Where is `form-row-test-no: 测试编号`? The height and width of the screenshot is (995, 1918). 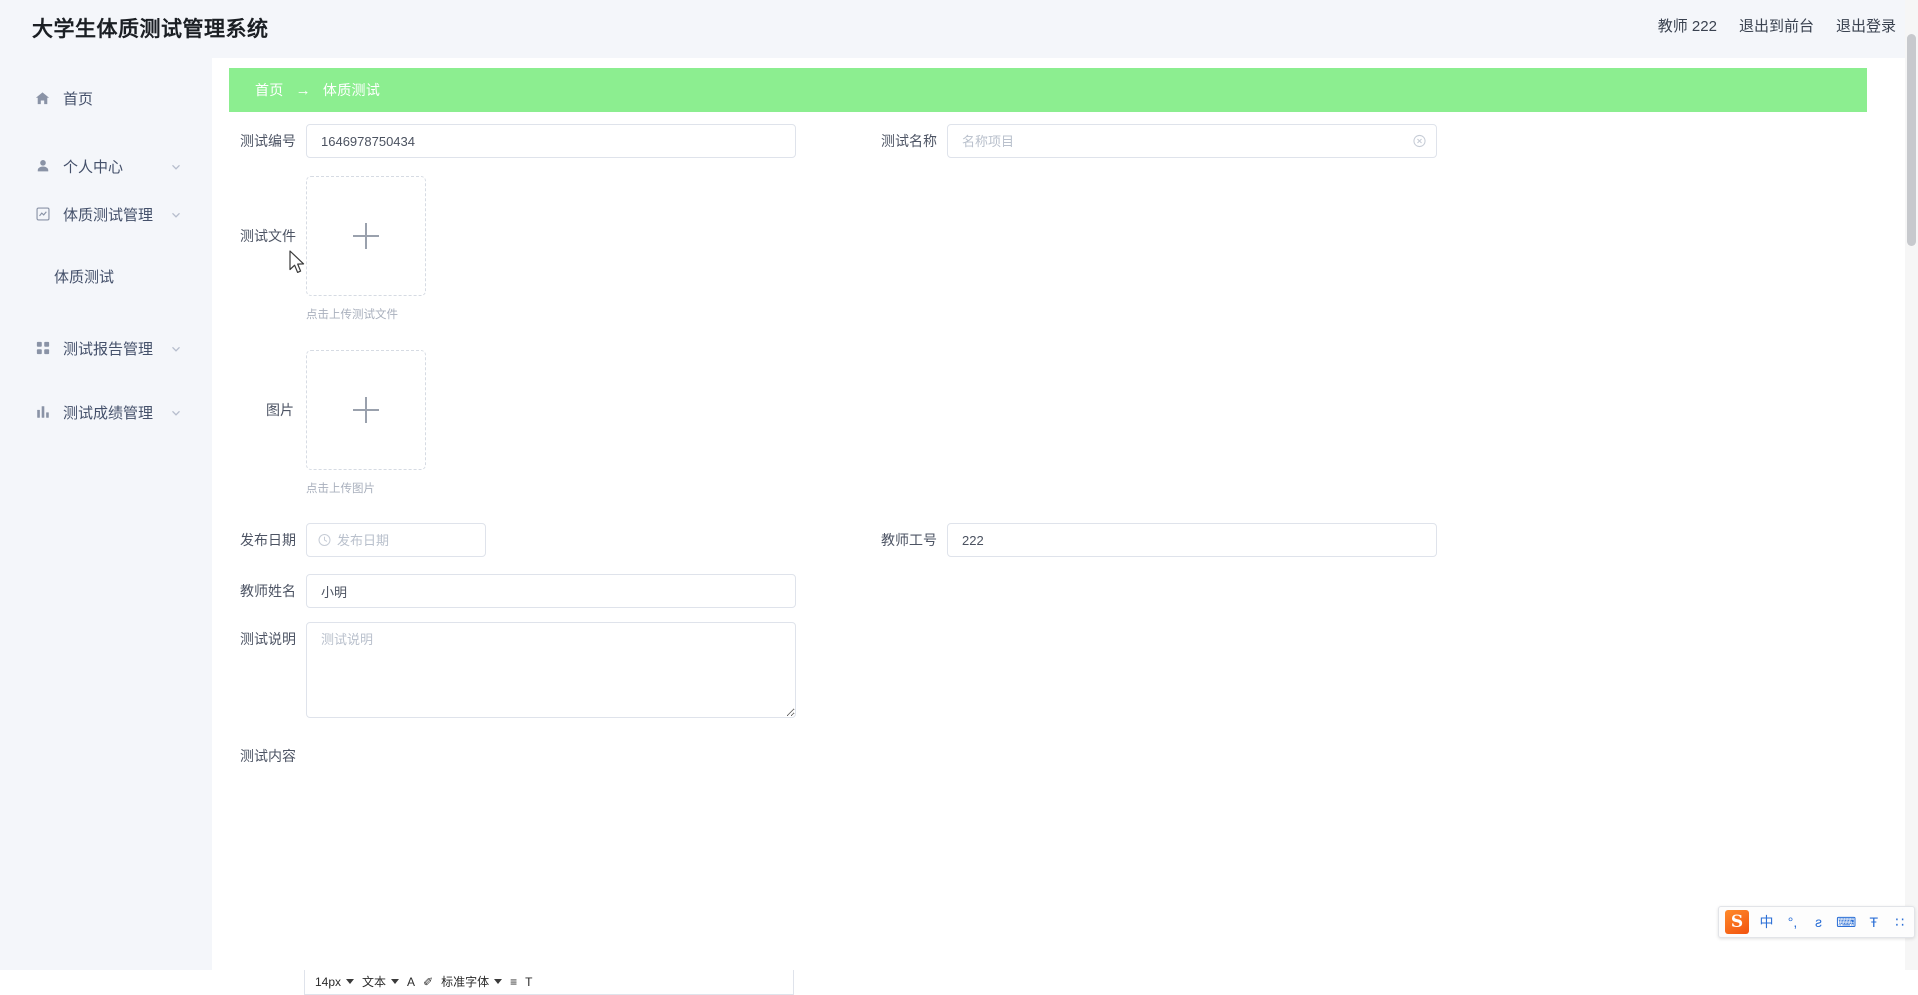 form-row-test-no: 测试编号 is located at coordinates (518, 141).